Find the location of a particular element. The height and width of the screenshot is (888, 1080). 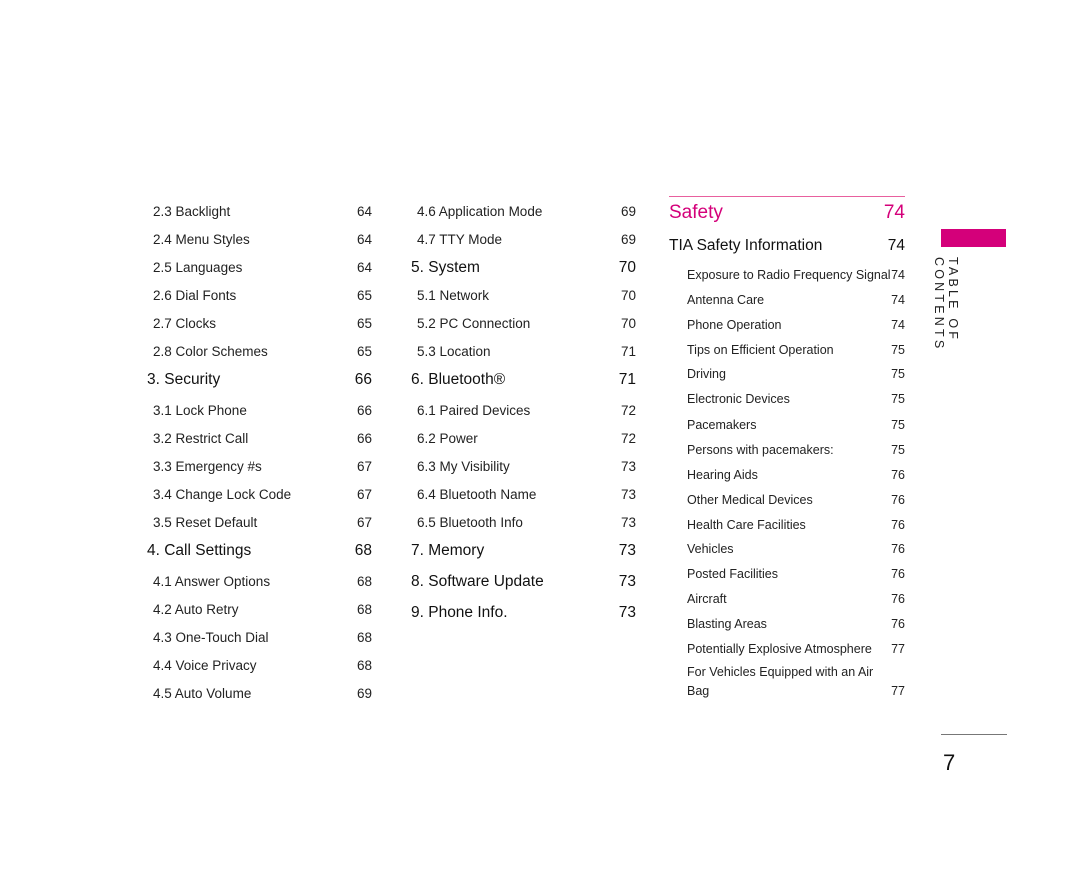

toc-heading: 9. Phone Info. 73 is located at coordinates (523, 613).